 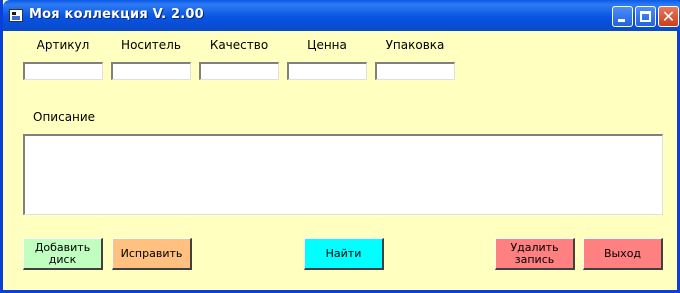 I want to click on close-icon: ✕, so click(x=668, y=16).